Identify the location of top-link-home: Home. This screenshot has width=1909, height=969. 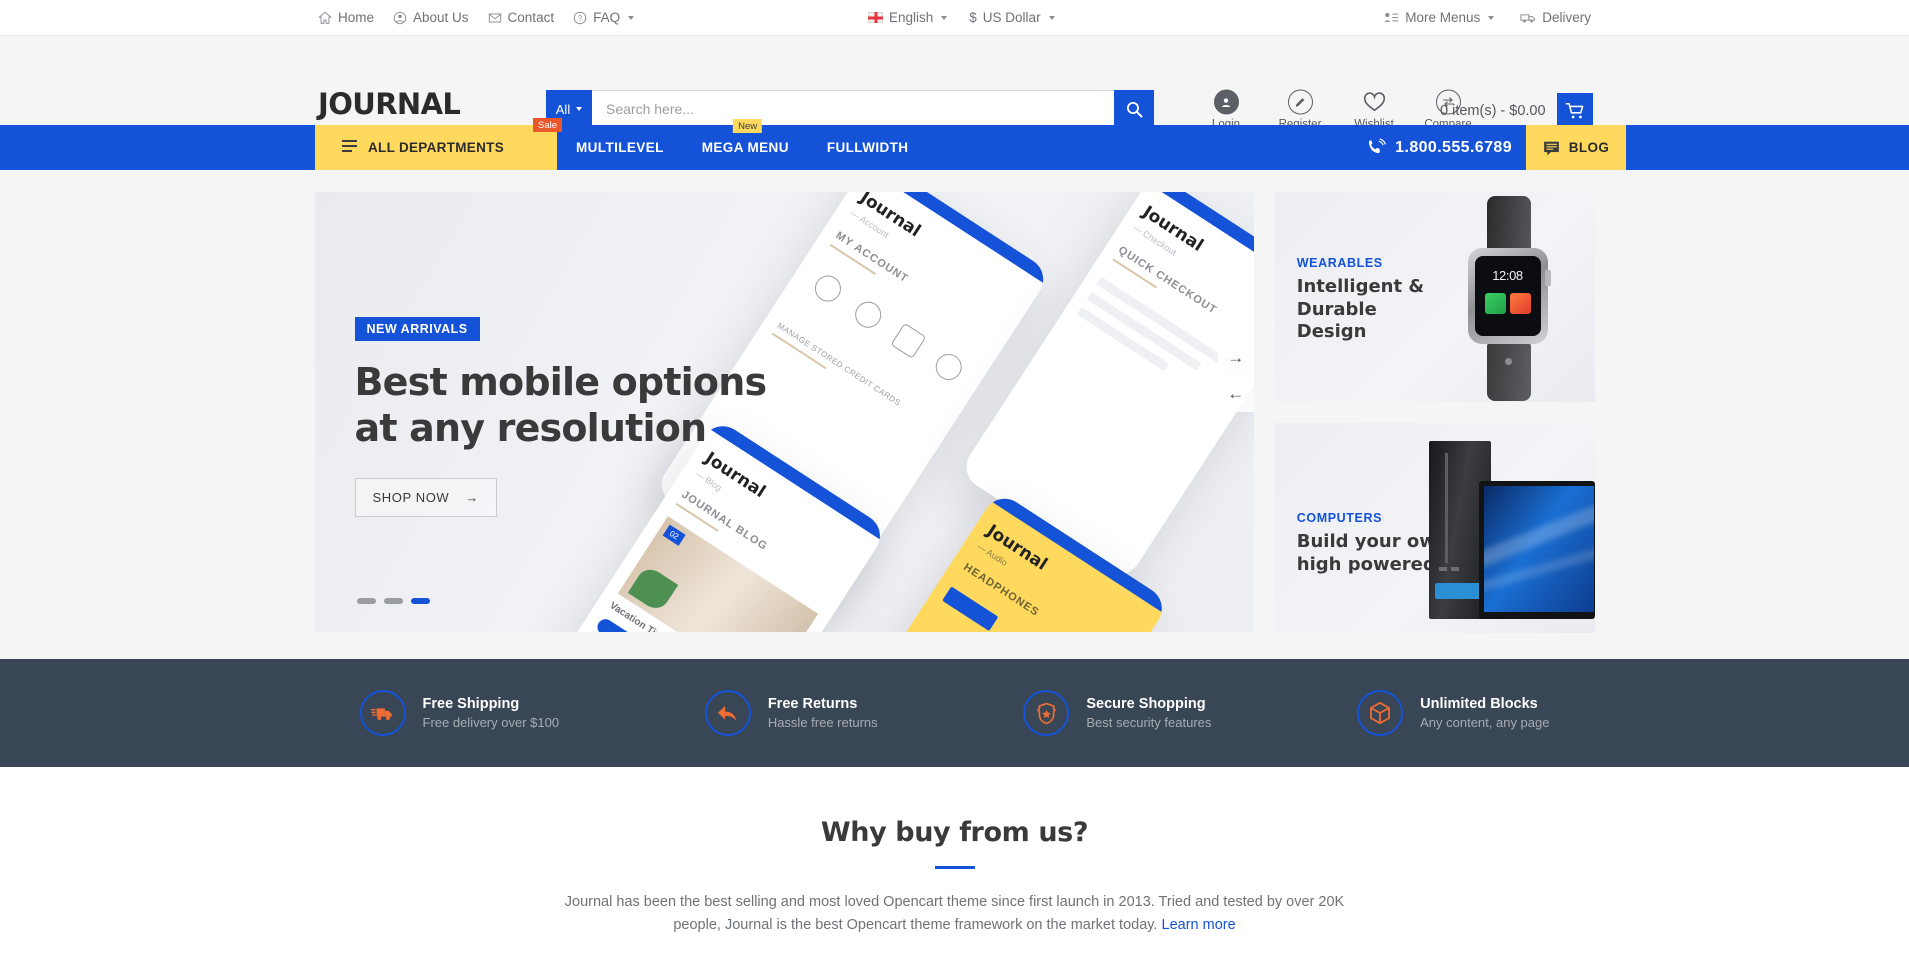
(346, 17).